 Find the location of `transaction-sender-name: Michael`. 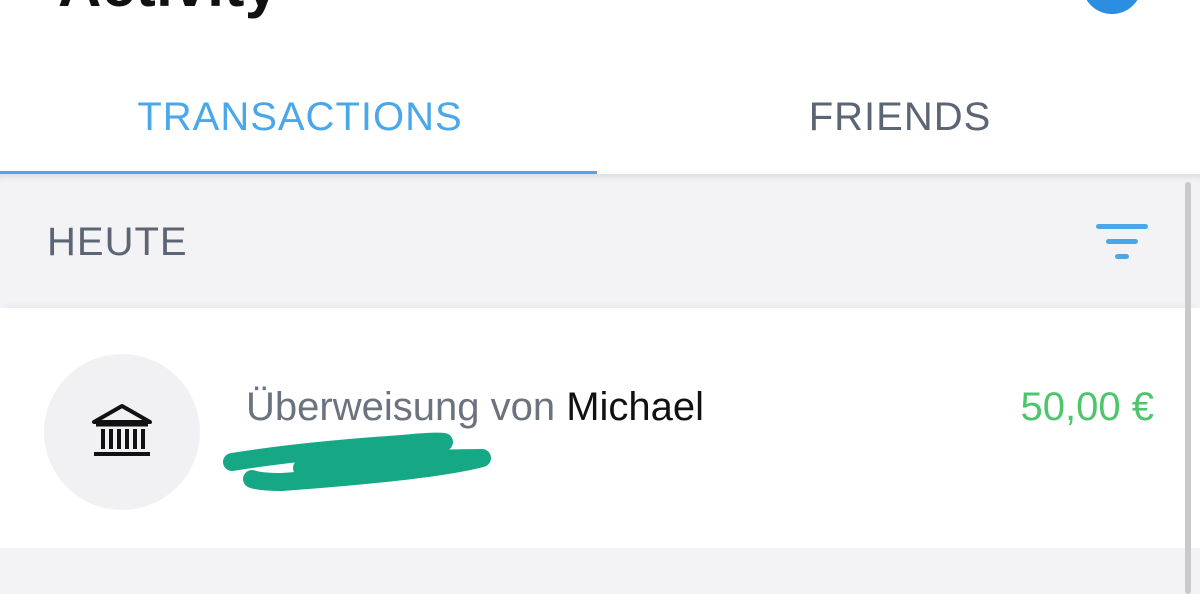

transaction-sender-name: Michael is located at coordinates (635, 407).